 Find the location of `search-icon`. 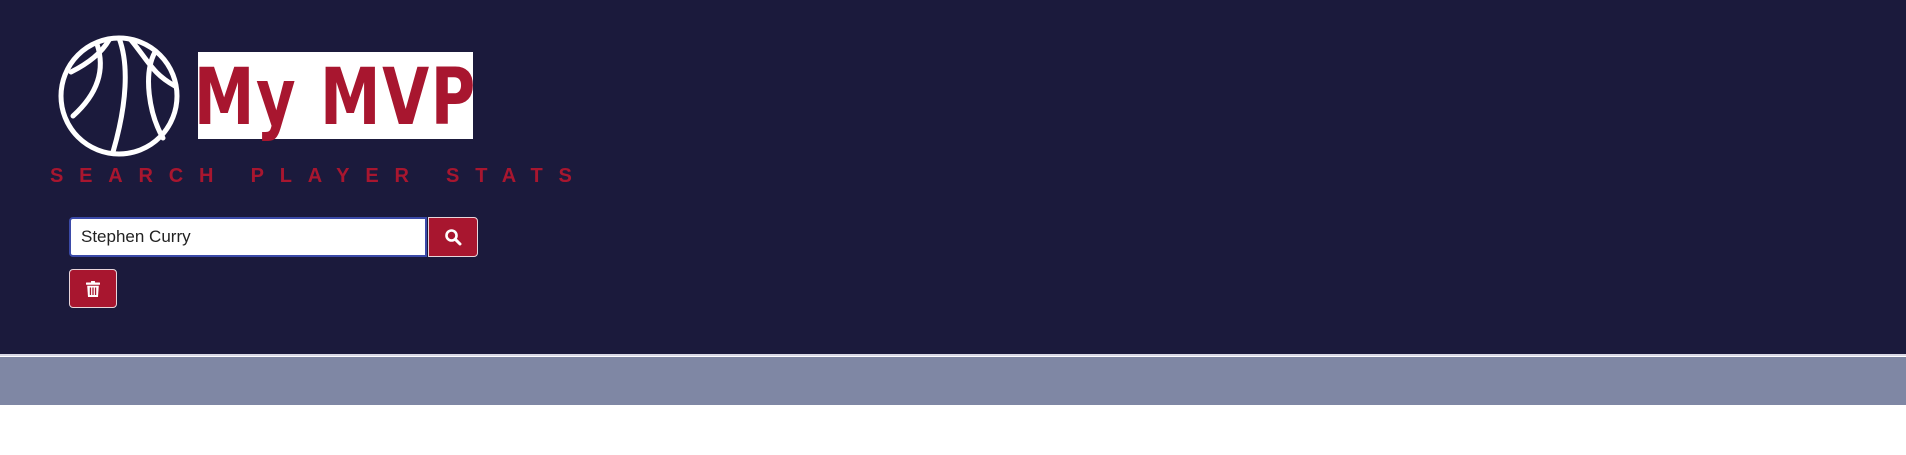

search-icon is located at coordinates (453, 237).